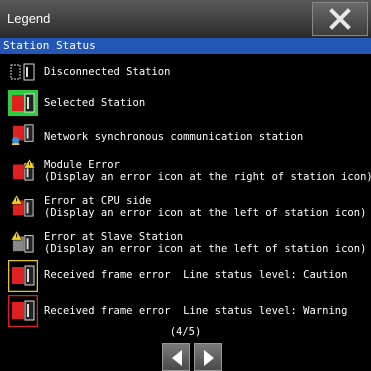  Describe the element at coordinates (185, 102) in the screenshot. I see `legend-item-selected: Selected Station` at that location.